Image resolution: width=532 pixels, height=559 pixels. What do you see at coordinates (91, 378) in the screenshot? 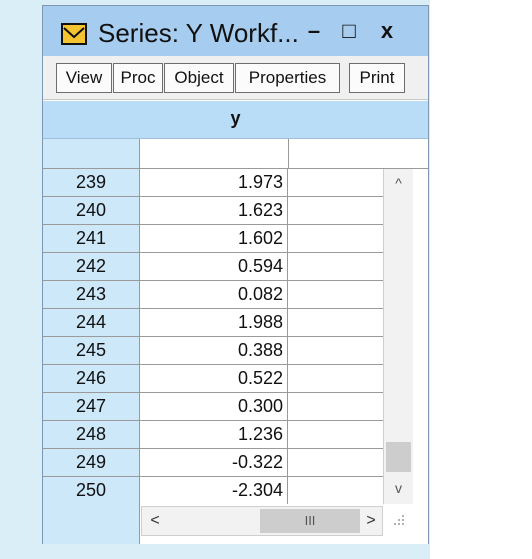
I see `row-number: 246` at bounding box center [91, 378].